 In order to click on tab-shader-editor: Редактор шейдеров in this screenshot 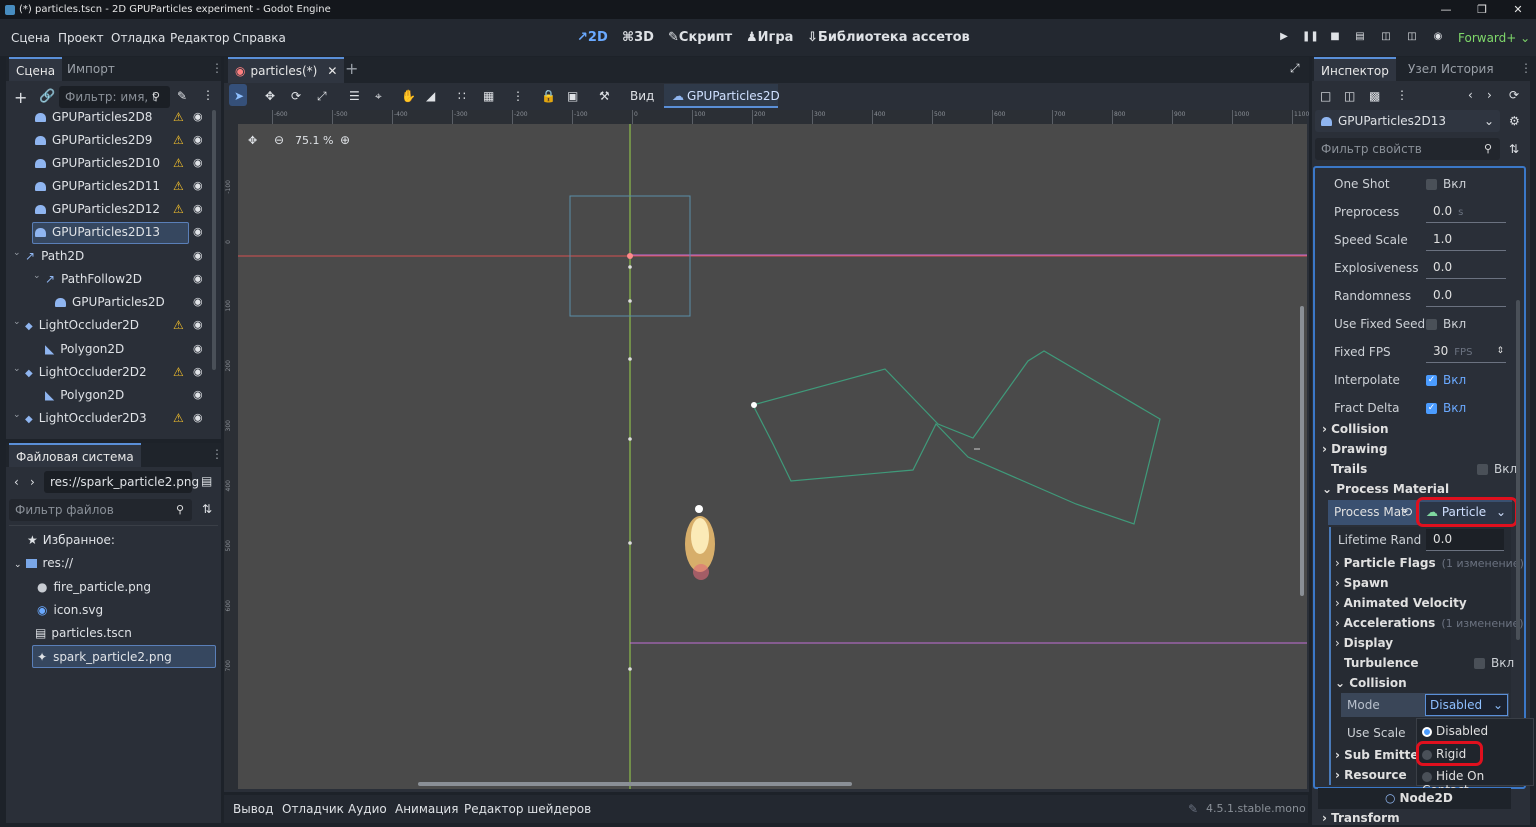, I will do `click(527, 809)`.